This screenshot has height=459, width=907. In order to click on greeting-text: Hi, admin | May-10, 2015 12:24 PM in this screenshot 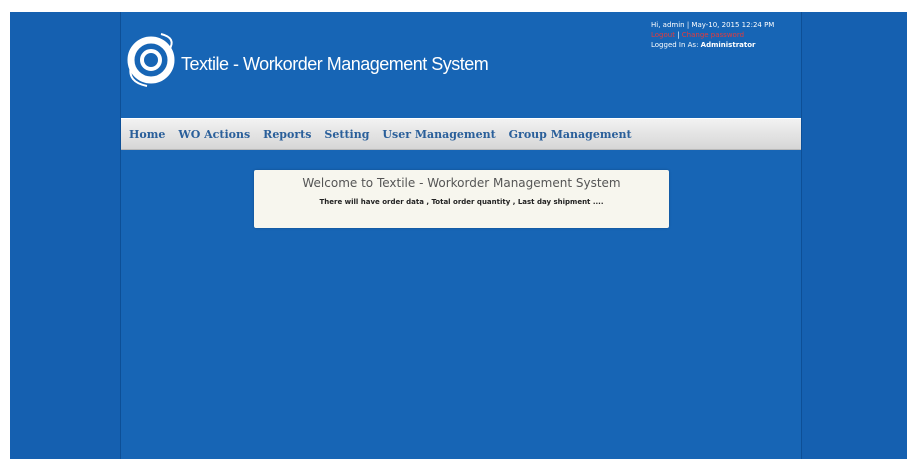, I will do `click(713, 25)`.